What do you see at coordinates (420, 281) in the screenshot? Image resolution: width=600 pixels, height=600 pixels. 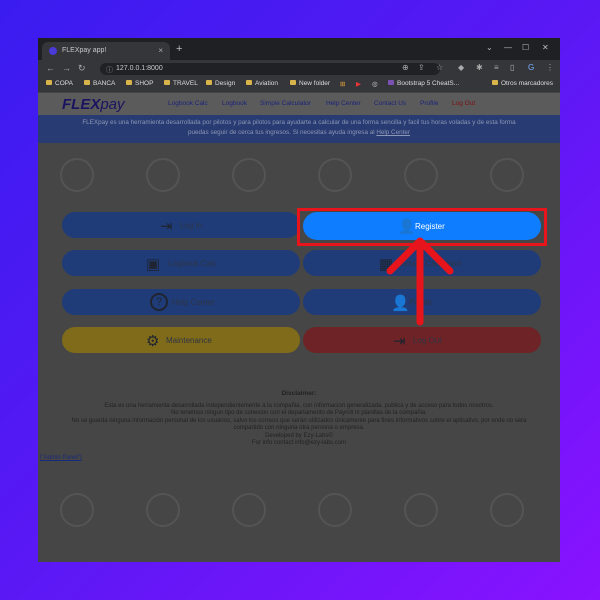 I see `annotation-arrow` at bounding box center [420, 281].